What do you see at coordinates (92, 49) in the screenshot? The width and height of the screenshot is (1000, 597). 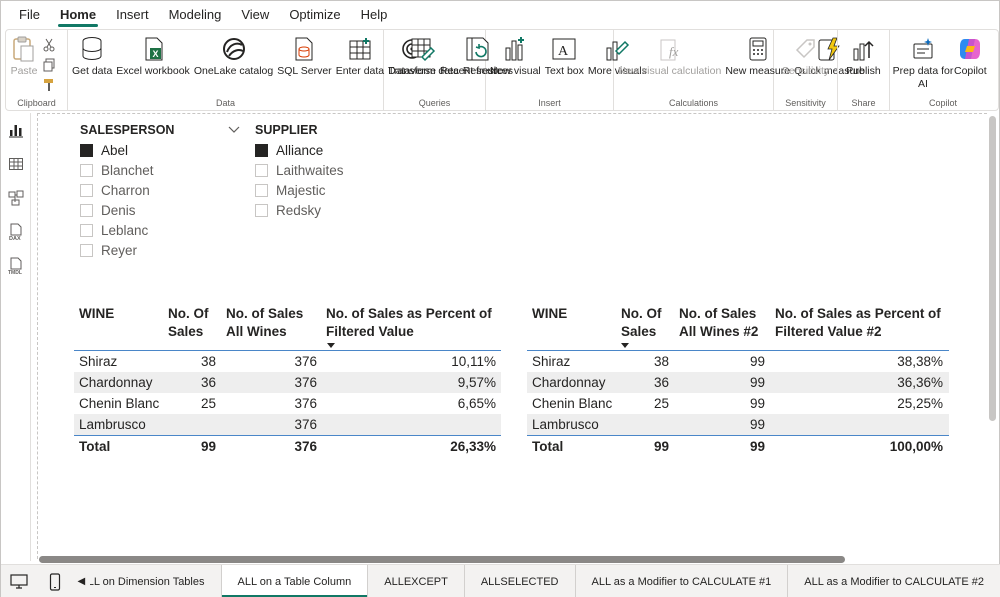 I see `database-icon` at bounding box center [92, 49].